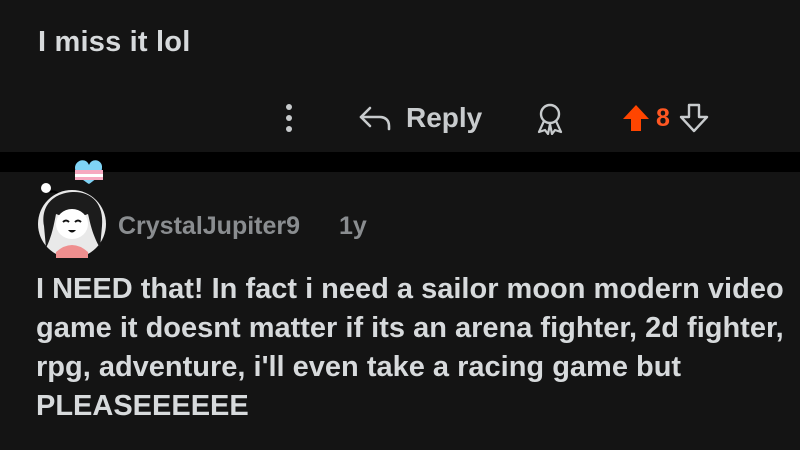  I want to click on heart-flair-icon, so click(89, 172).